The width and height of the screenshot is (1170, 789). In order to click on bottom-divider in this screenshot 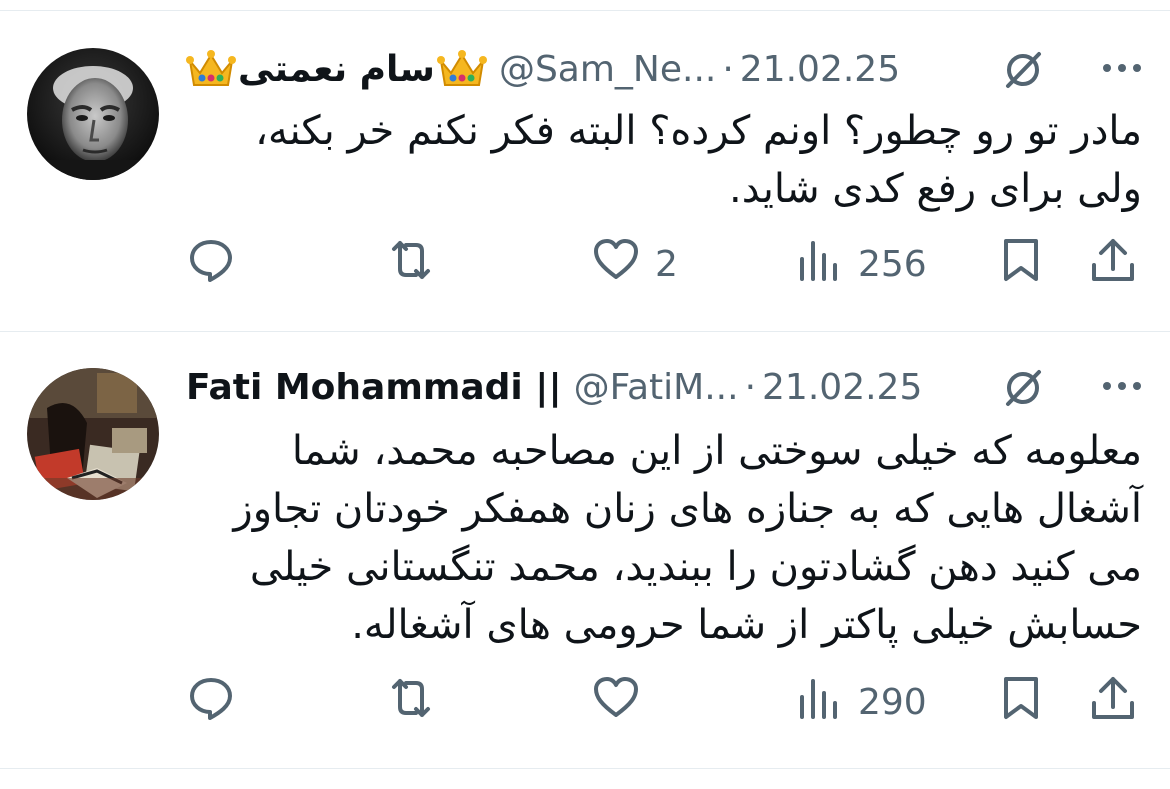, I will do `click(585, 768)`.